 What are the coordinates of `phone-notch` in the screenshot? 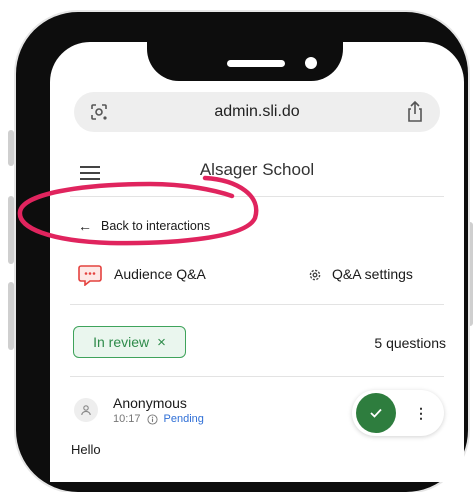 It's located at (245, 52).